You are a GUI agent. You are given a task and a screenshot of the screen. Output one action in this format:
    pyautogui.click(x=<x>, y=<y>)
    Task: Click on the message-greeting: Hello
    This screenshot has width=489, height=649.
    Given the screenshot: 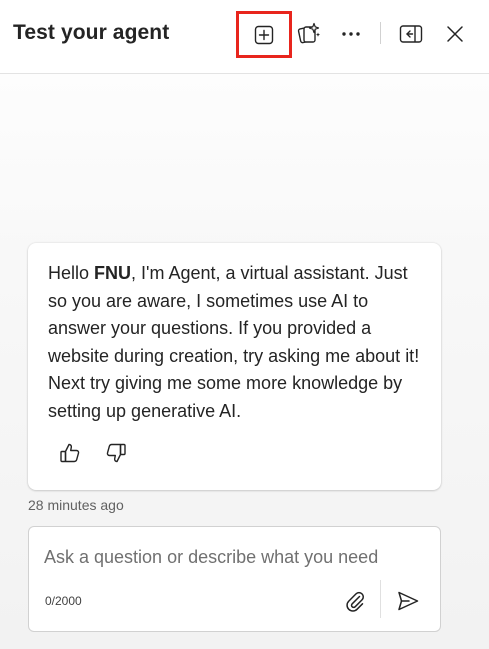 What is the action you would take?
    pyautogui.click(x=71, y=273)
    